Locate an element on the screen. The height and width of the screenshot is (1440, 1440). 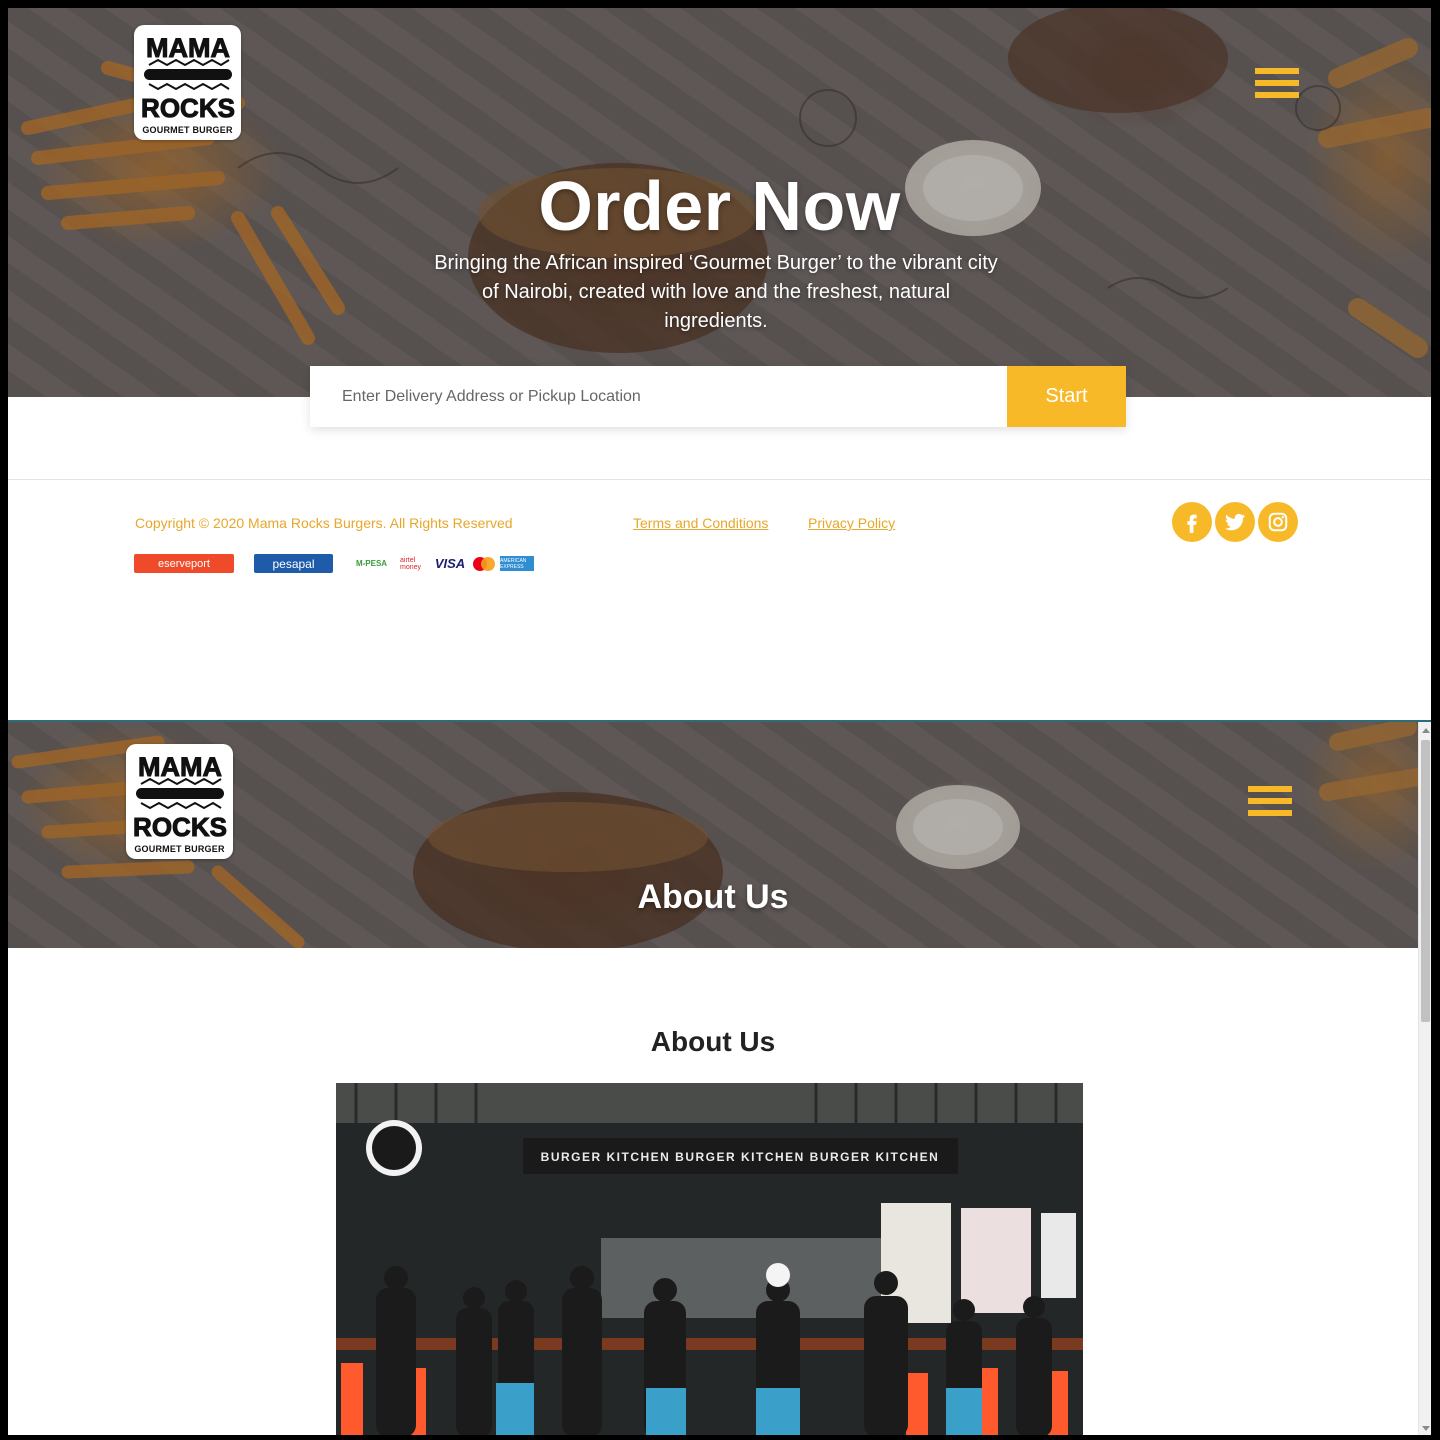
brand-logo-secondary: MAMA ROCKS GOURMET BURGER is located at coordinates (179, 801).